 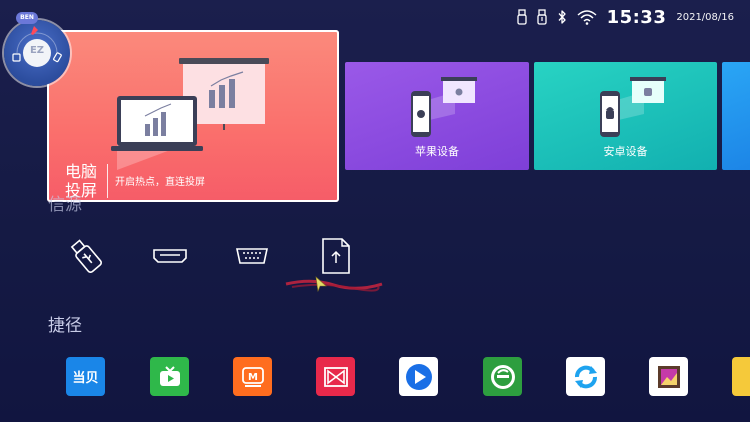 I want to click on shortcuts-section-title: 捷径, so click(x=65, y=326).